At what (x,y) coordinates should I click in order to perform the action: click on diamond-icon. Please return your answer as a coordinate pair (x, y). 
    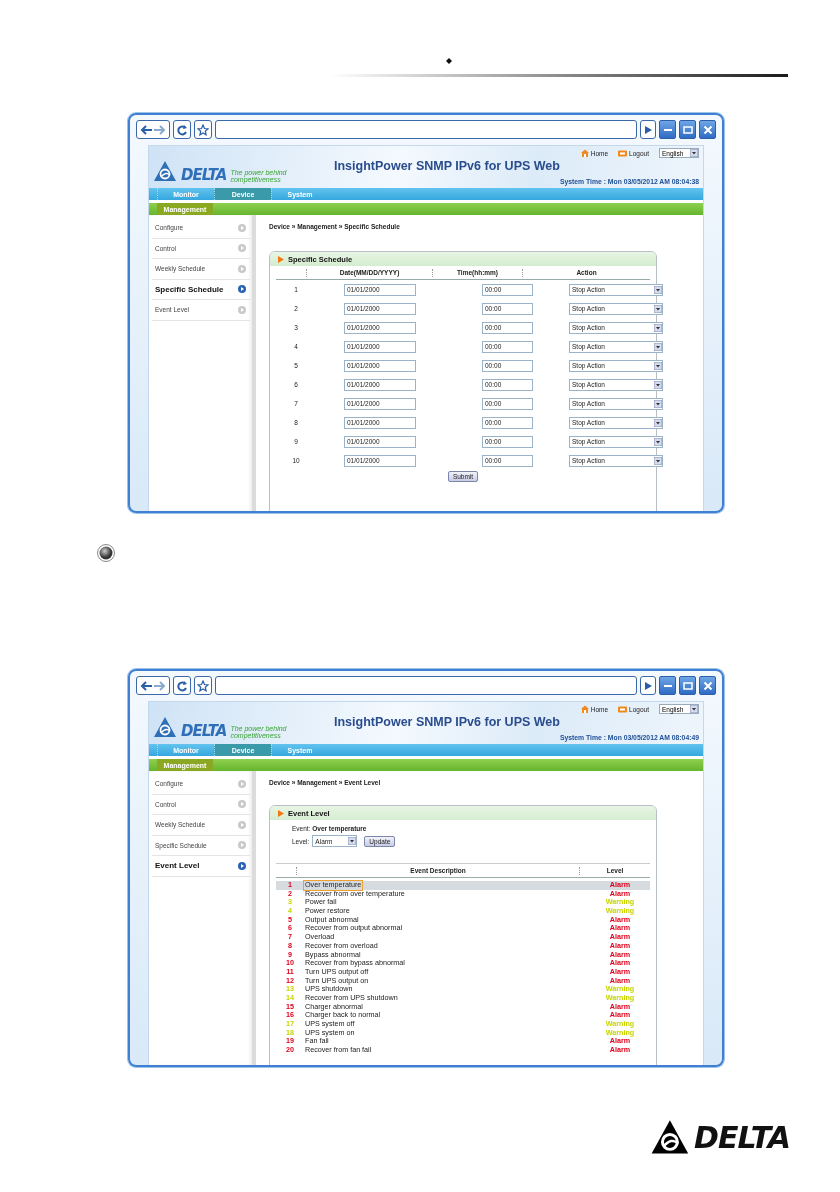
    Looking at the image, I should click on (449, 61).